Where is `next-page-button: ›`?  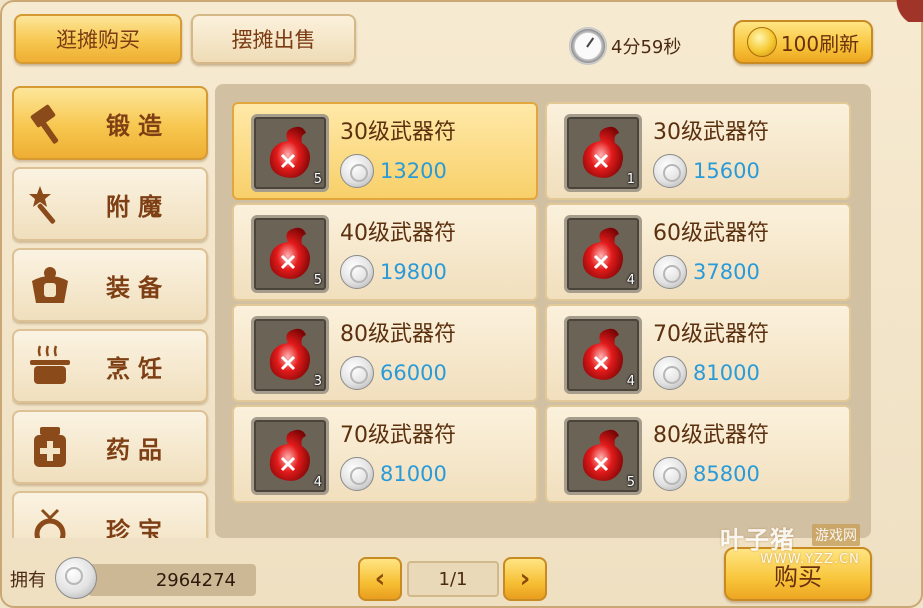 next-page-button: › is located at coordinates (525, 579).